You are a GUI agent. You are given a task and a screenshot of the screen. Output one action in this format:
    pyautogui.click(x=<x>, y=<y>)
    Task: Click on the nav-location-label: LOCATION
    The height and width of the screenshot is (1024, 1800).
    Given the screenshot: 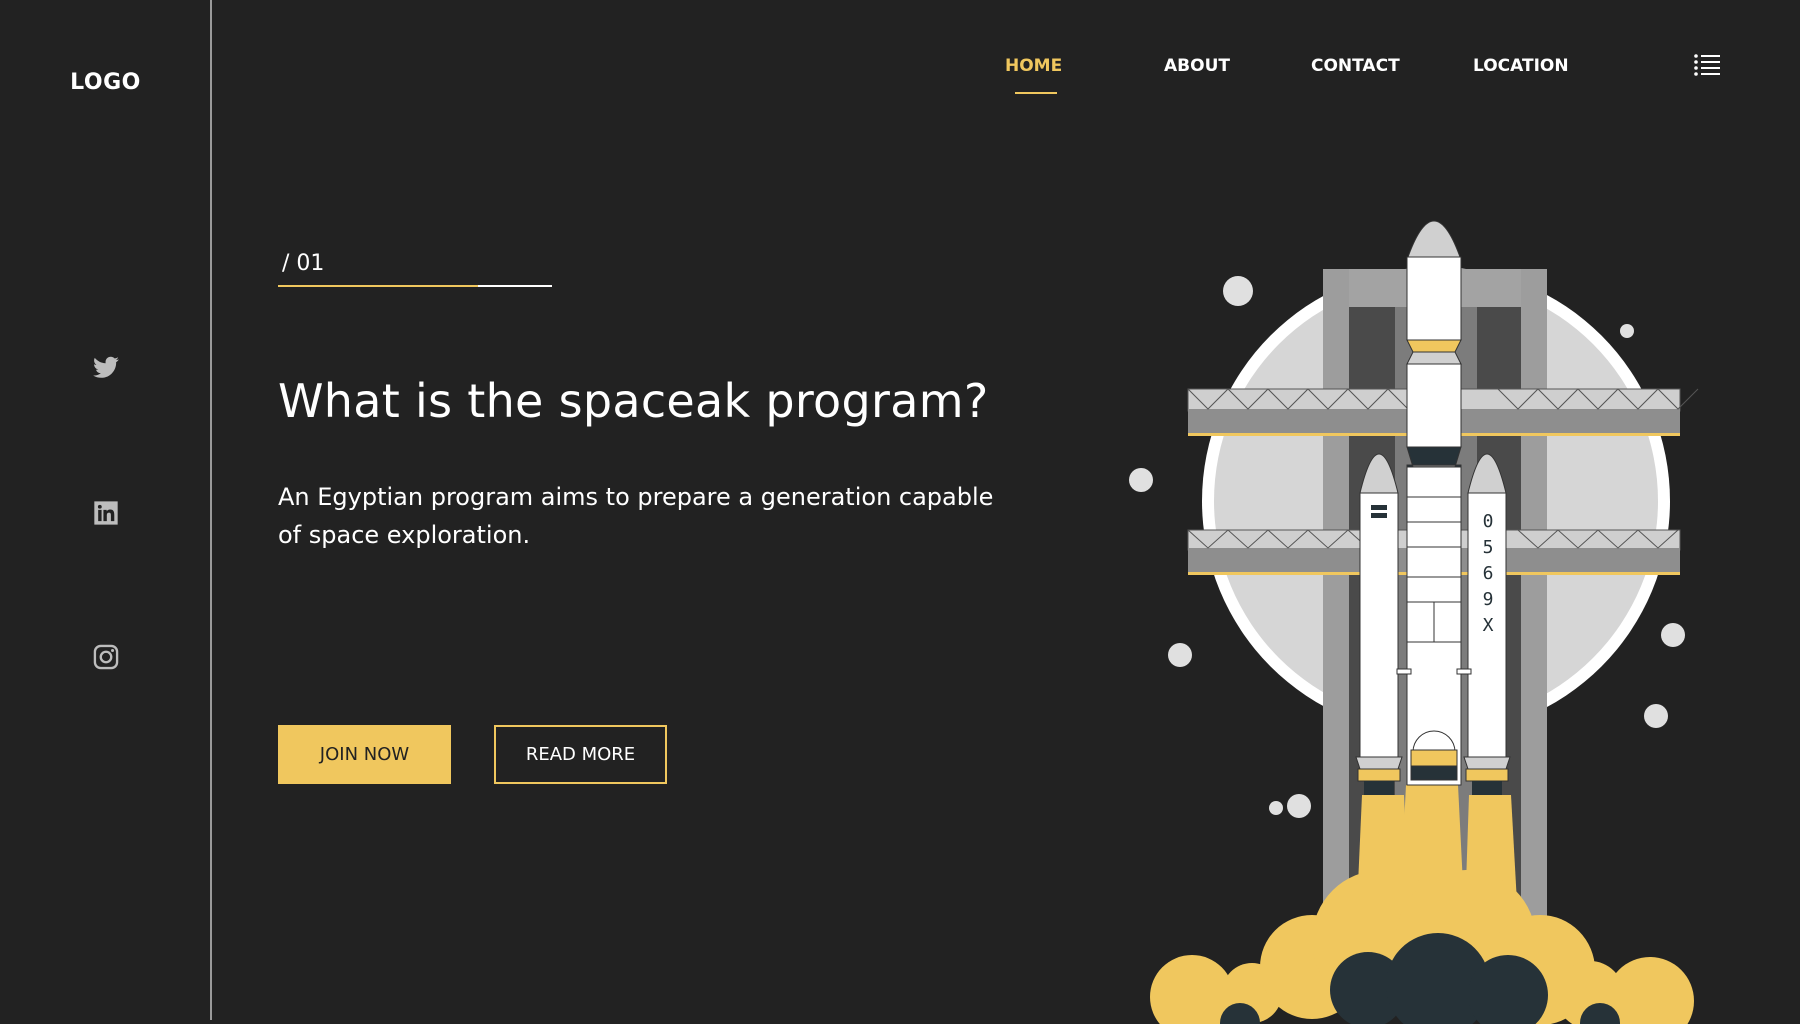 What is the action you would take?
    pyautogui.click(x=1521, y=66)
    